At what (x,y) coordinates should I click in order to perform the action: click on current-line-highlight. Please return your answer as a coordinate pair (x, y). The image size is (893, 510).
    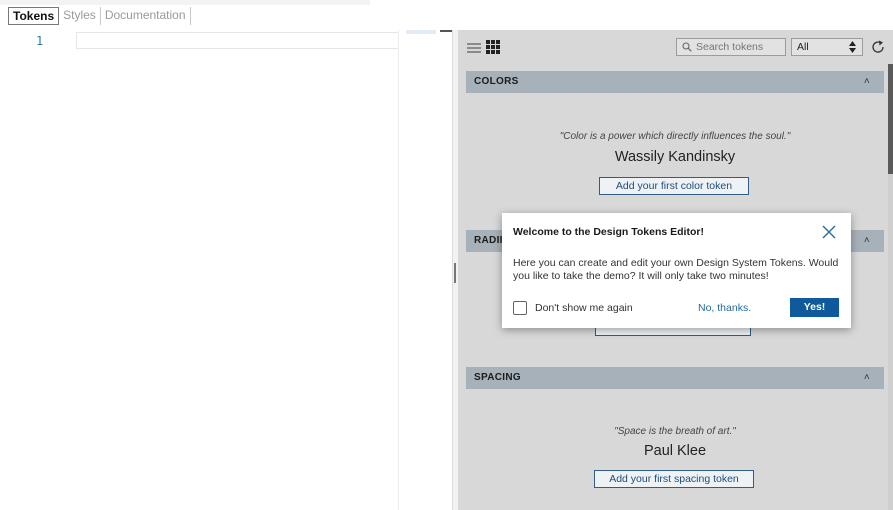
    Looking at the image, I should click on (238, 40).